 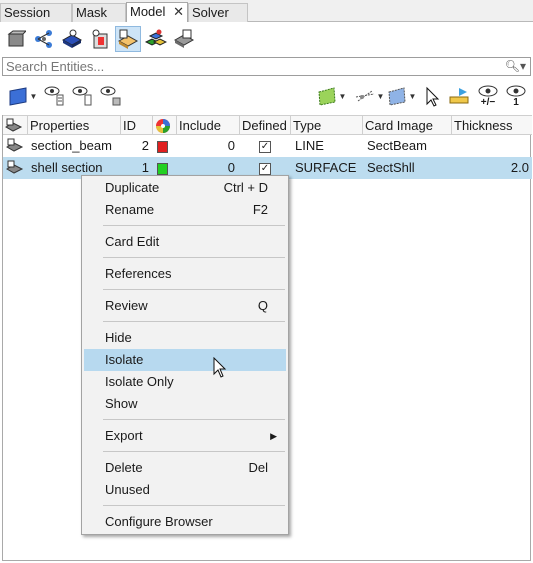 I want to click on eye-list-icon, so click(x=54, y=96).